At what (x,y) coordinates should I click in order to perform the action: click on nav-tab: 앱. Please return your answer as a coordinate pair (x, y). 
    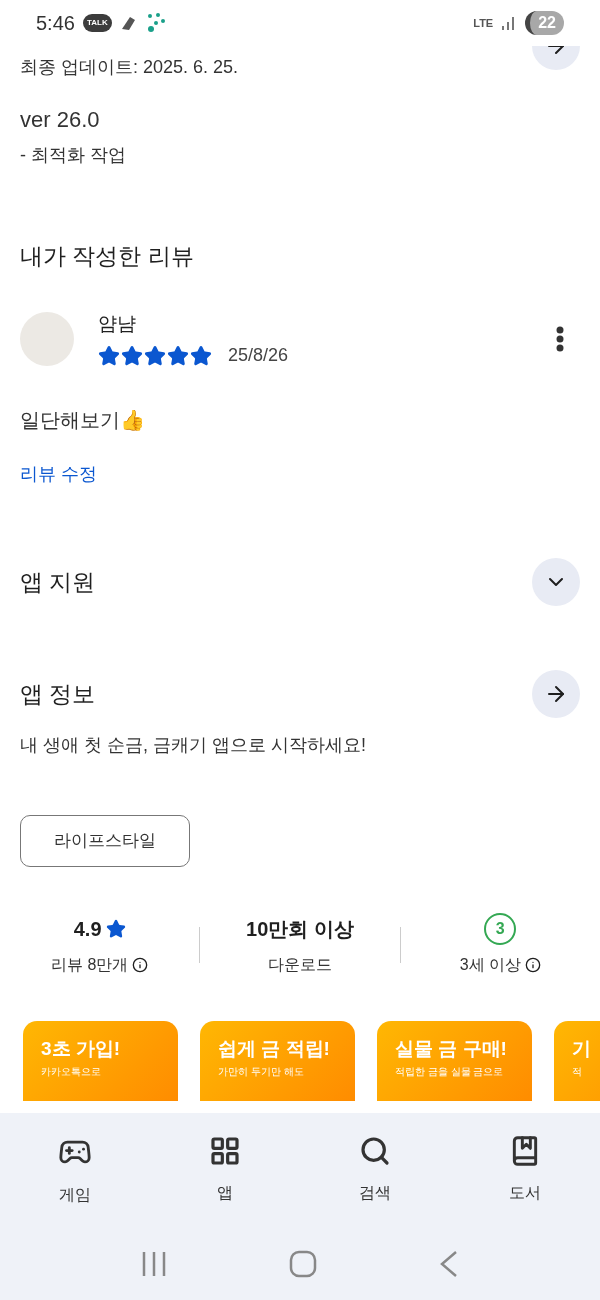
    Looking at the image, I should click on (225, 1171).